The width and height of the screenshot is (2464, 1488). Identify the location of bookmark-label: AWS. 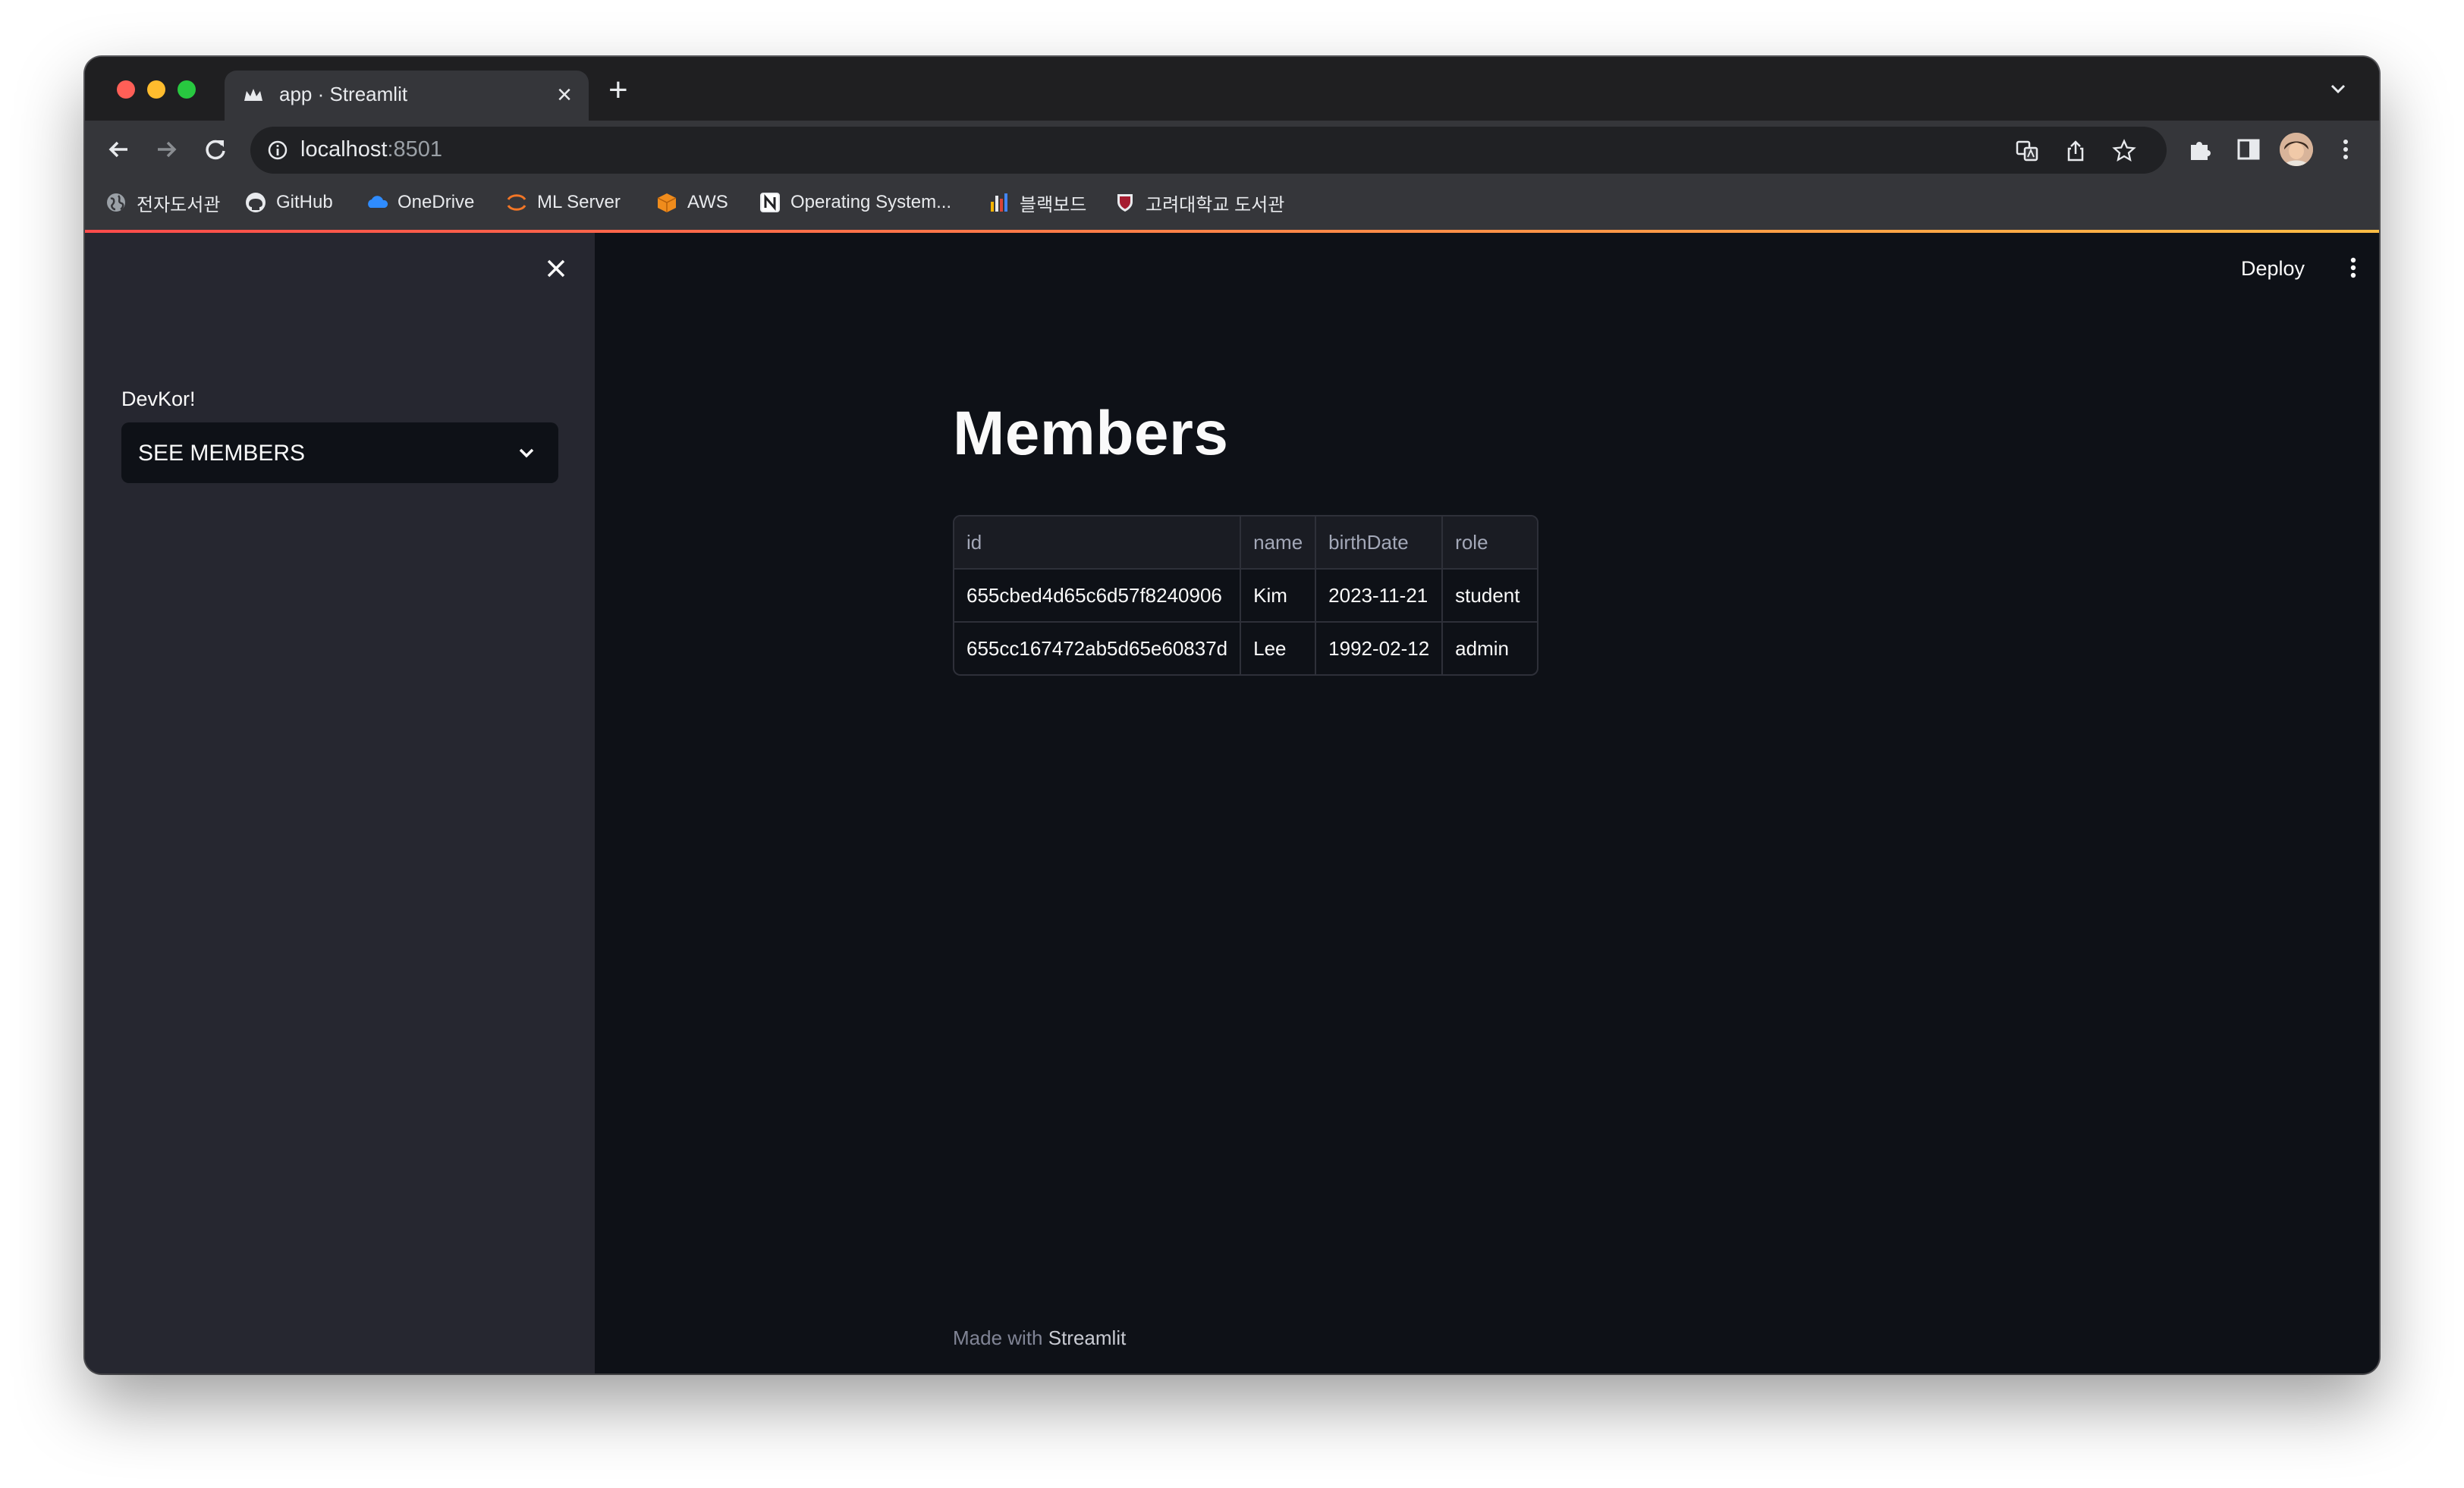
(707, 202).